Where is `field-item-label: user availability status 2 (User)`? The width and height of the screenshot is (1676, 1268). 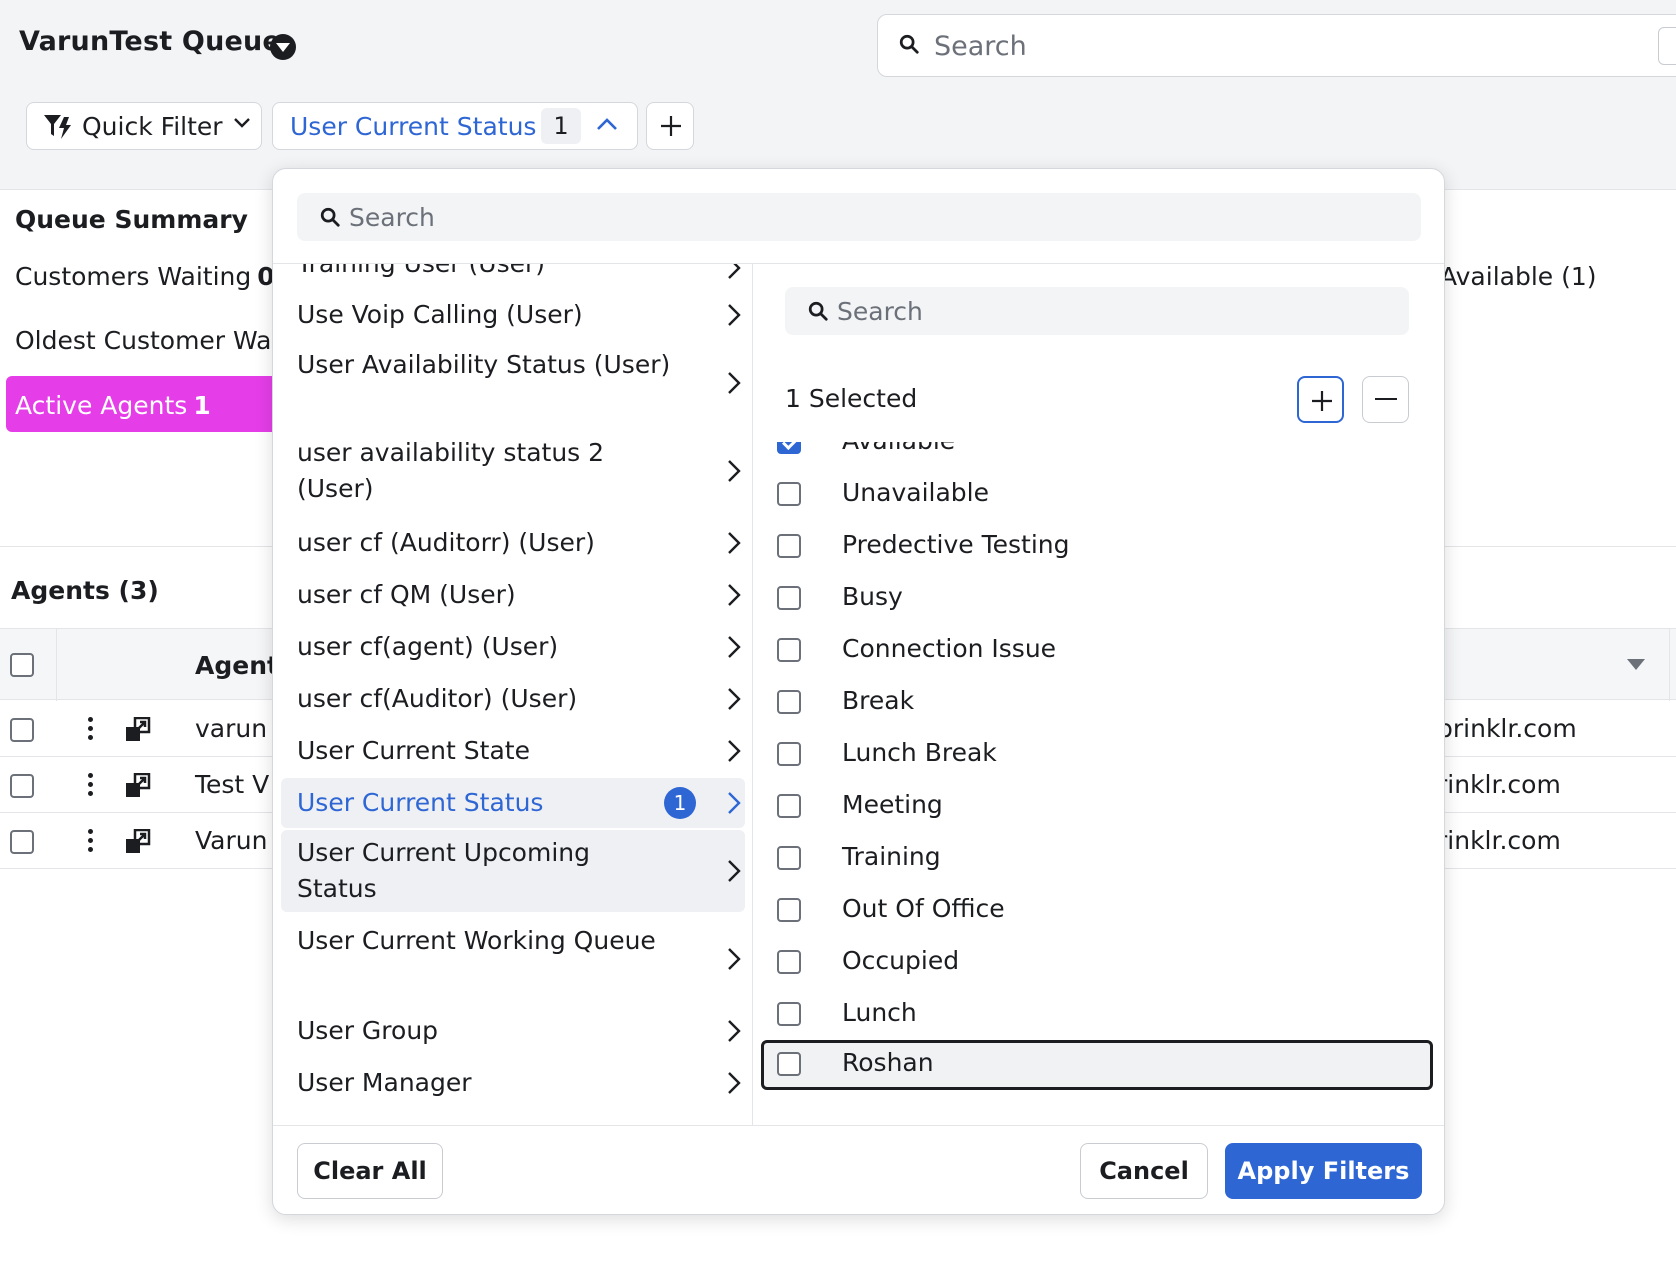
field-item-label: user availability status 2 (User) is located at coordinates (451, 470).